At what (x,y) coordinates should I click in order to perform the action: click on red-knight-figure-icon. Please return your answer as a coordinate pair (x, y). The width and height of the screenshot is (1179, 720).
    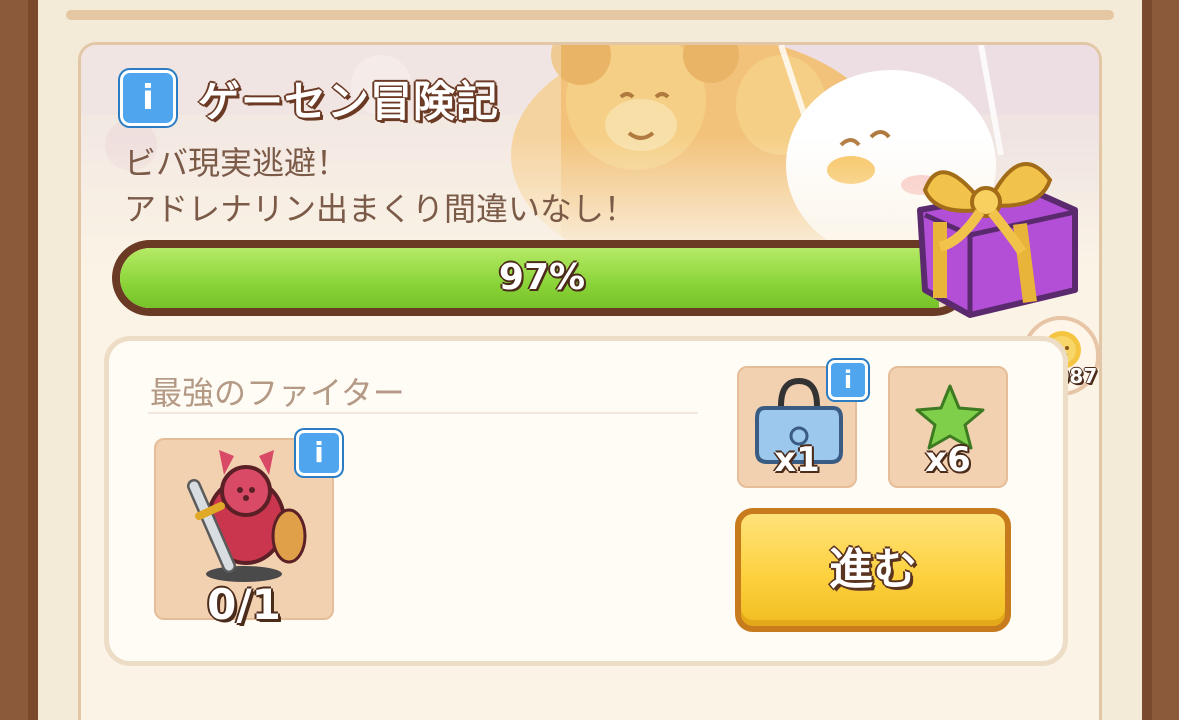
    Looking at the image, I should click on (247, 516).